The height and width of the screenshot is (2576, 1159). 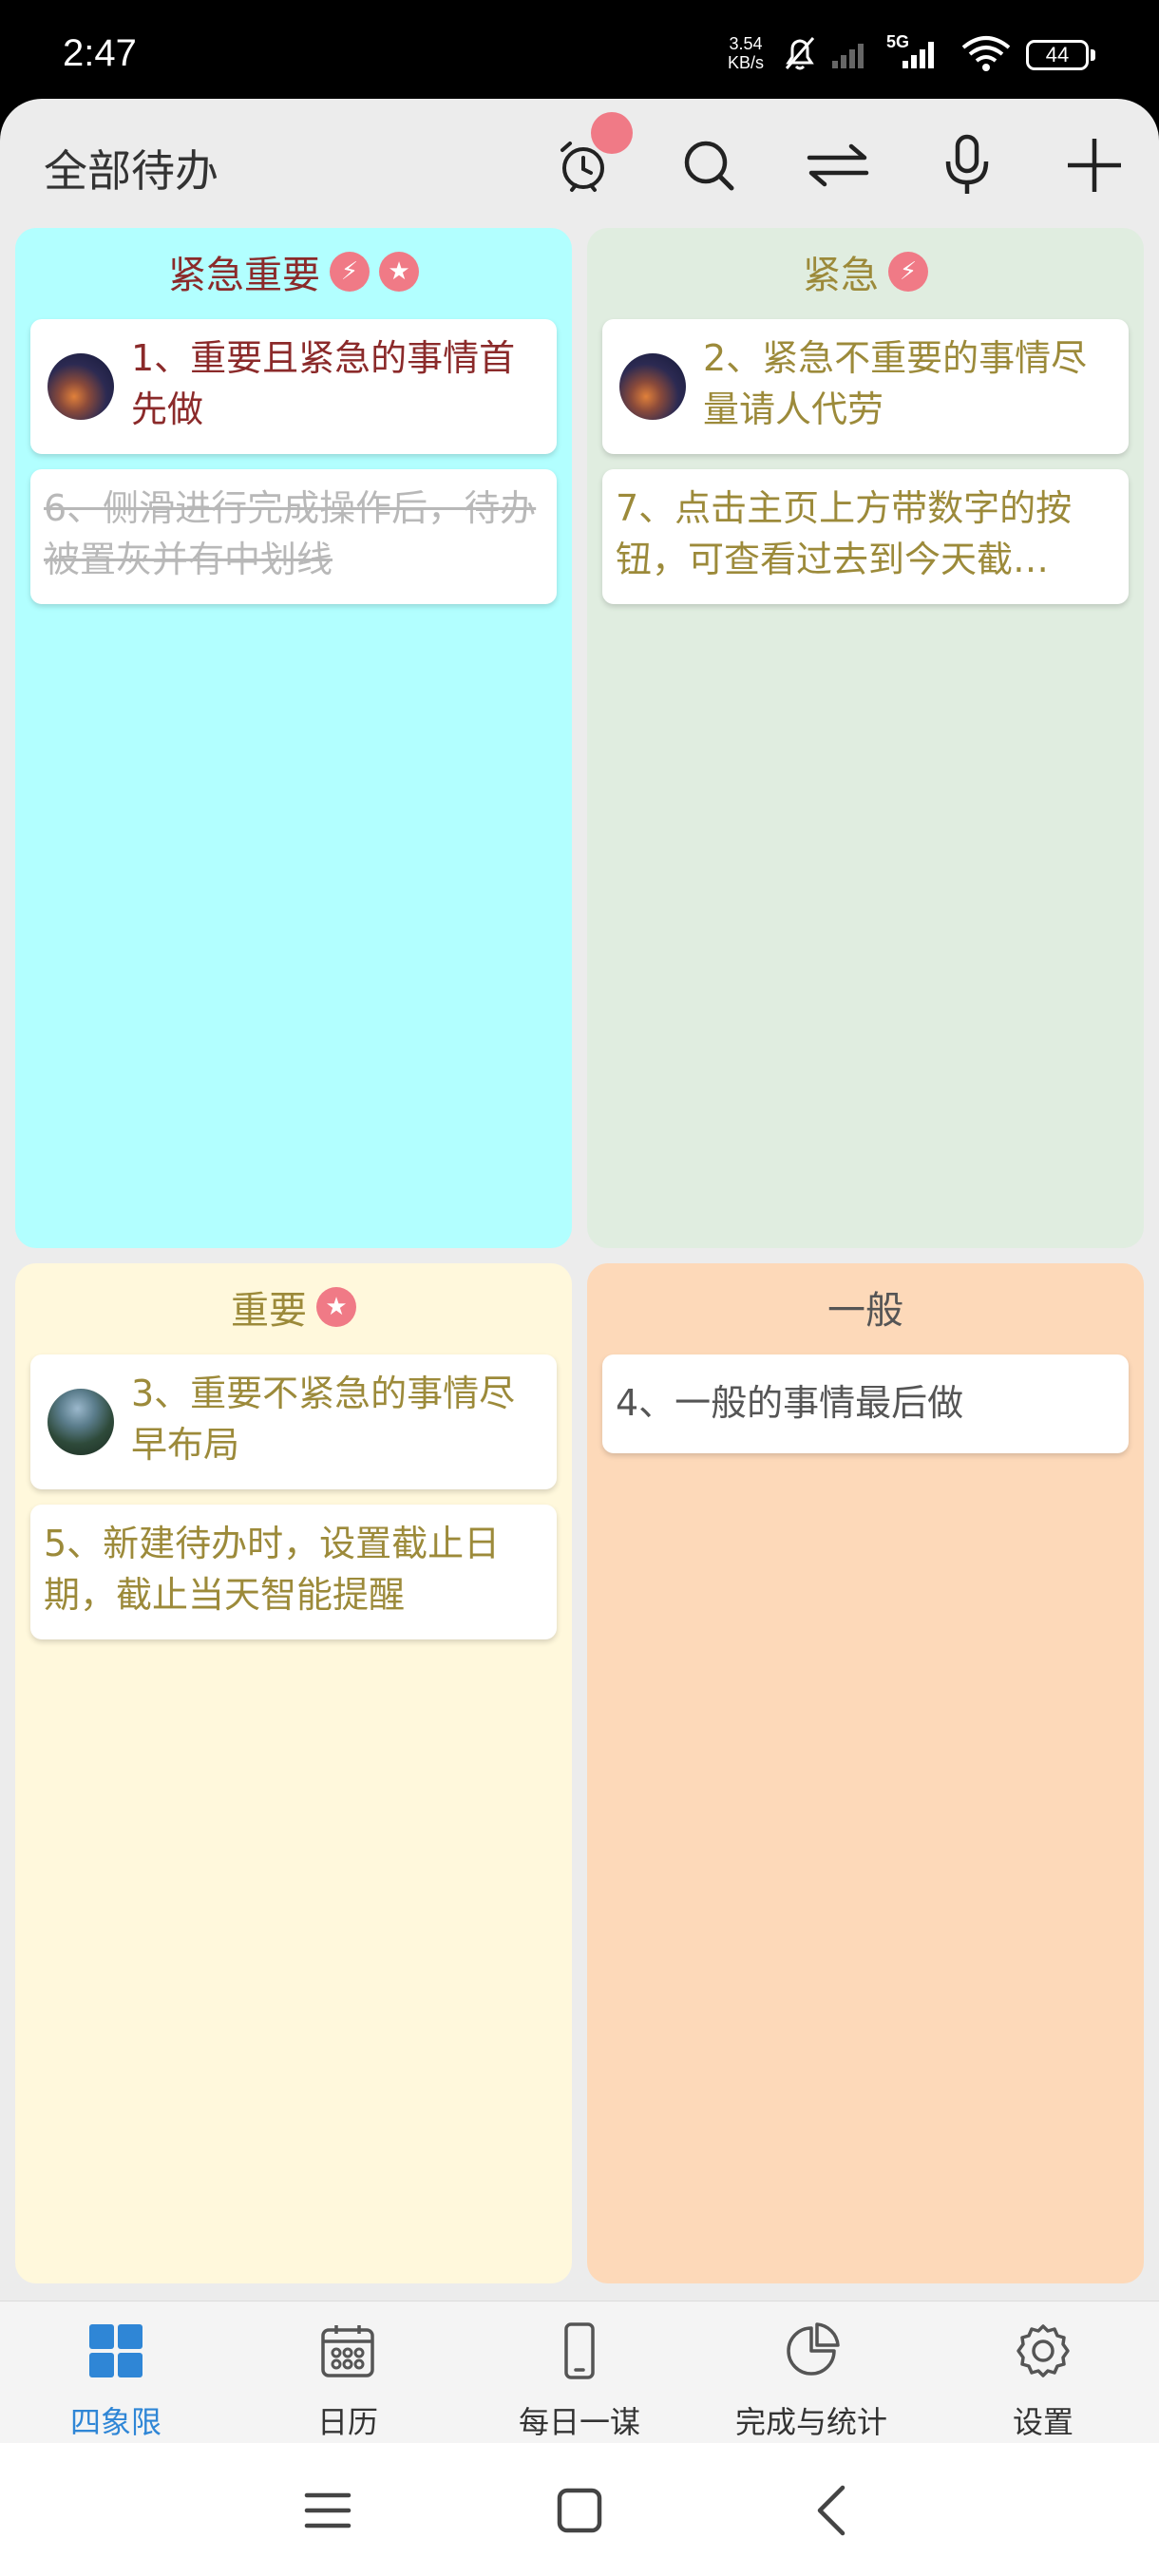 I want to click on todo-card-done: 6、侧滑进行完成操作后，待办被置灰并有中划线, so click(x=293, y=536).